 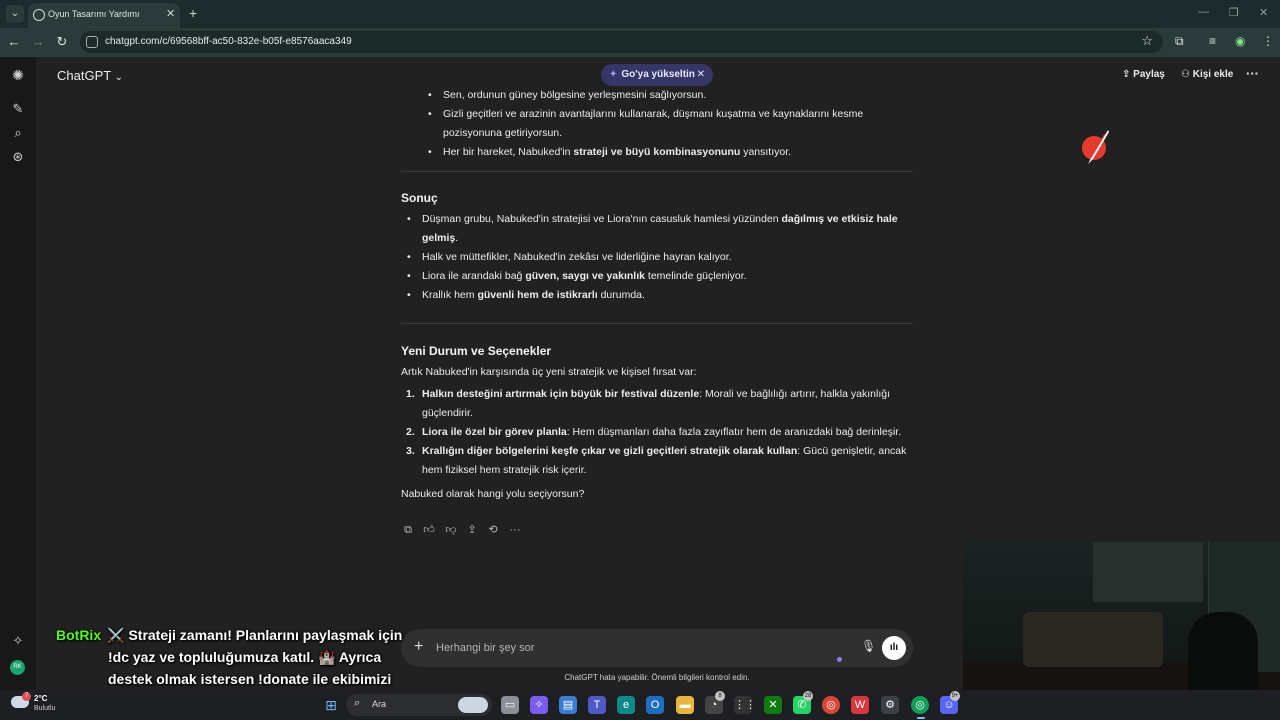 I want to click on apps-grid-icon: ⋮⋮, so click(x=745, y=705).